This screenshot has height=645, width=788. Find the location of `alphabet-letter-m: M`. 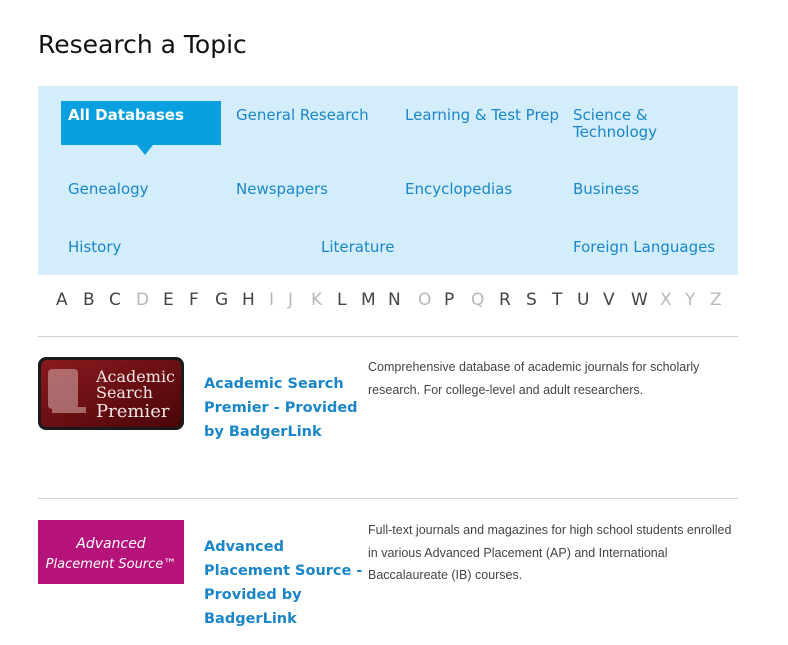

alphabet-letter-m: M is located at coordinates (368, 300).